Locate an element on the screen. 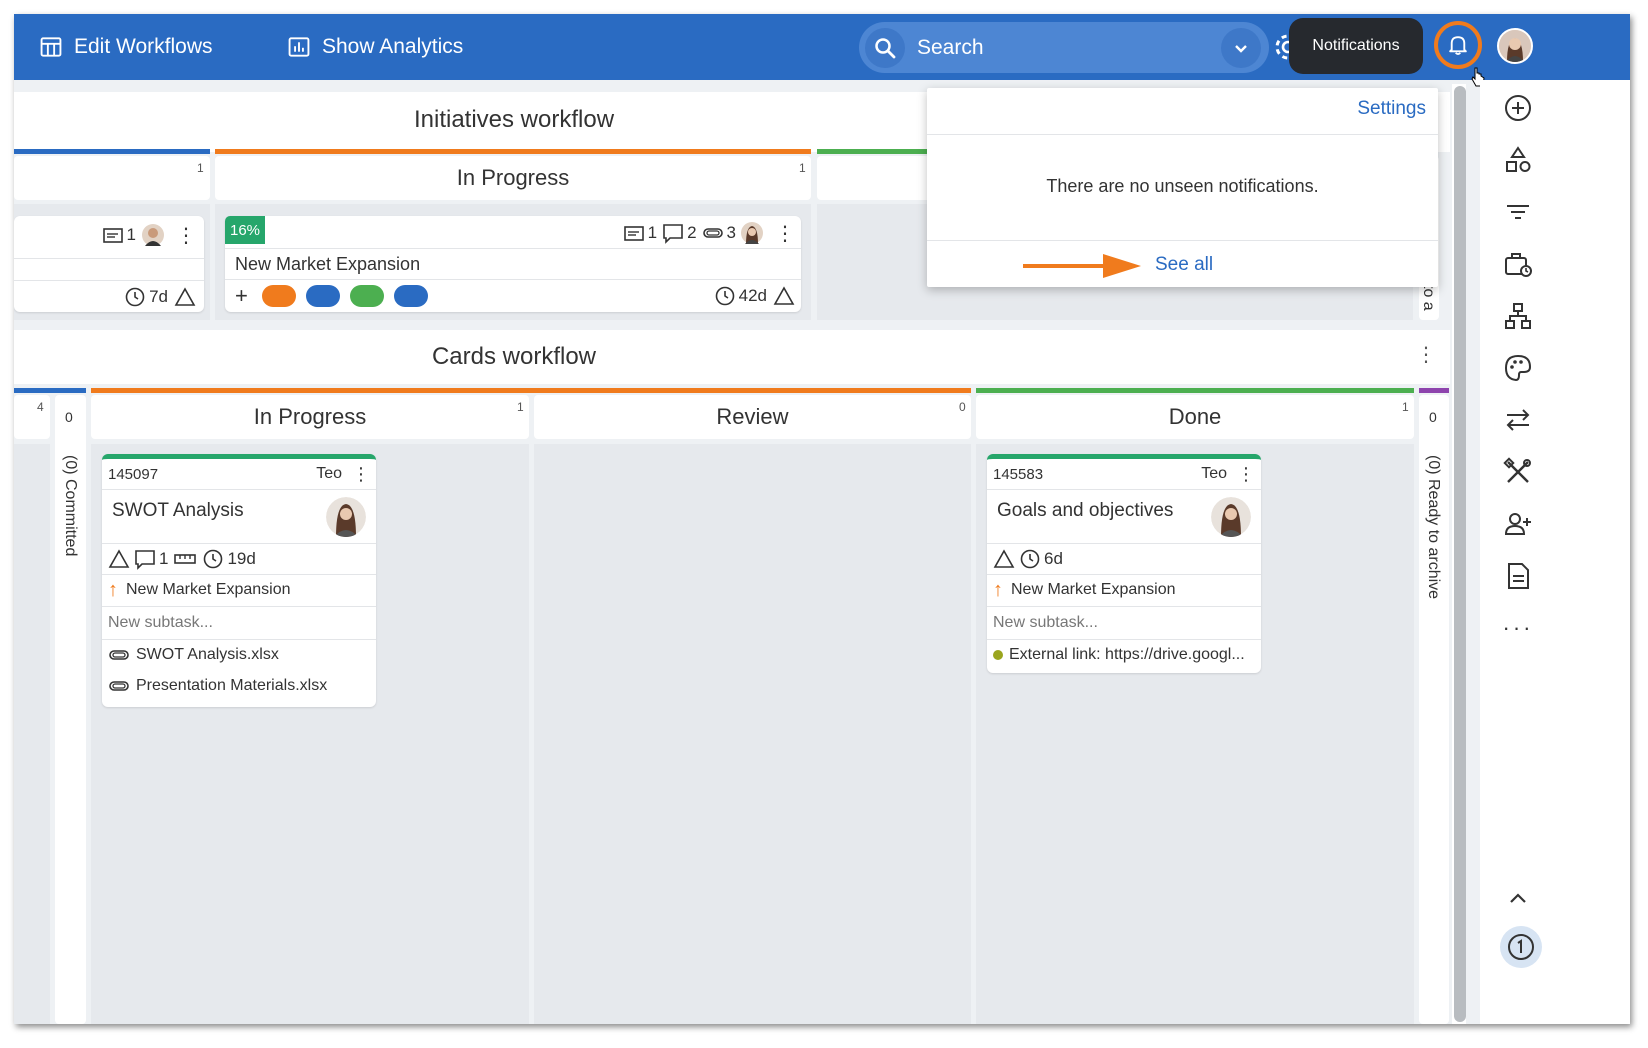 The height and width of the screenshot is (1048, 1648). initiatives-col2-count: 1 is located at coordinates (802, 168).